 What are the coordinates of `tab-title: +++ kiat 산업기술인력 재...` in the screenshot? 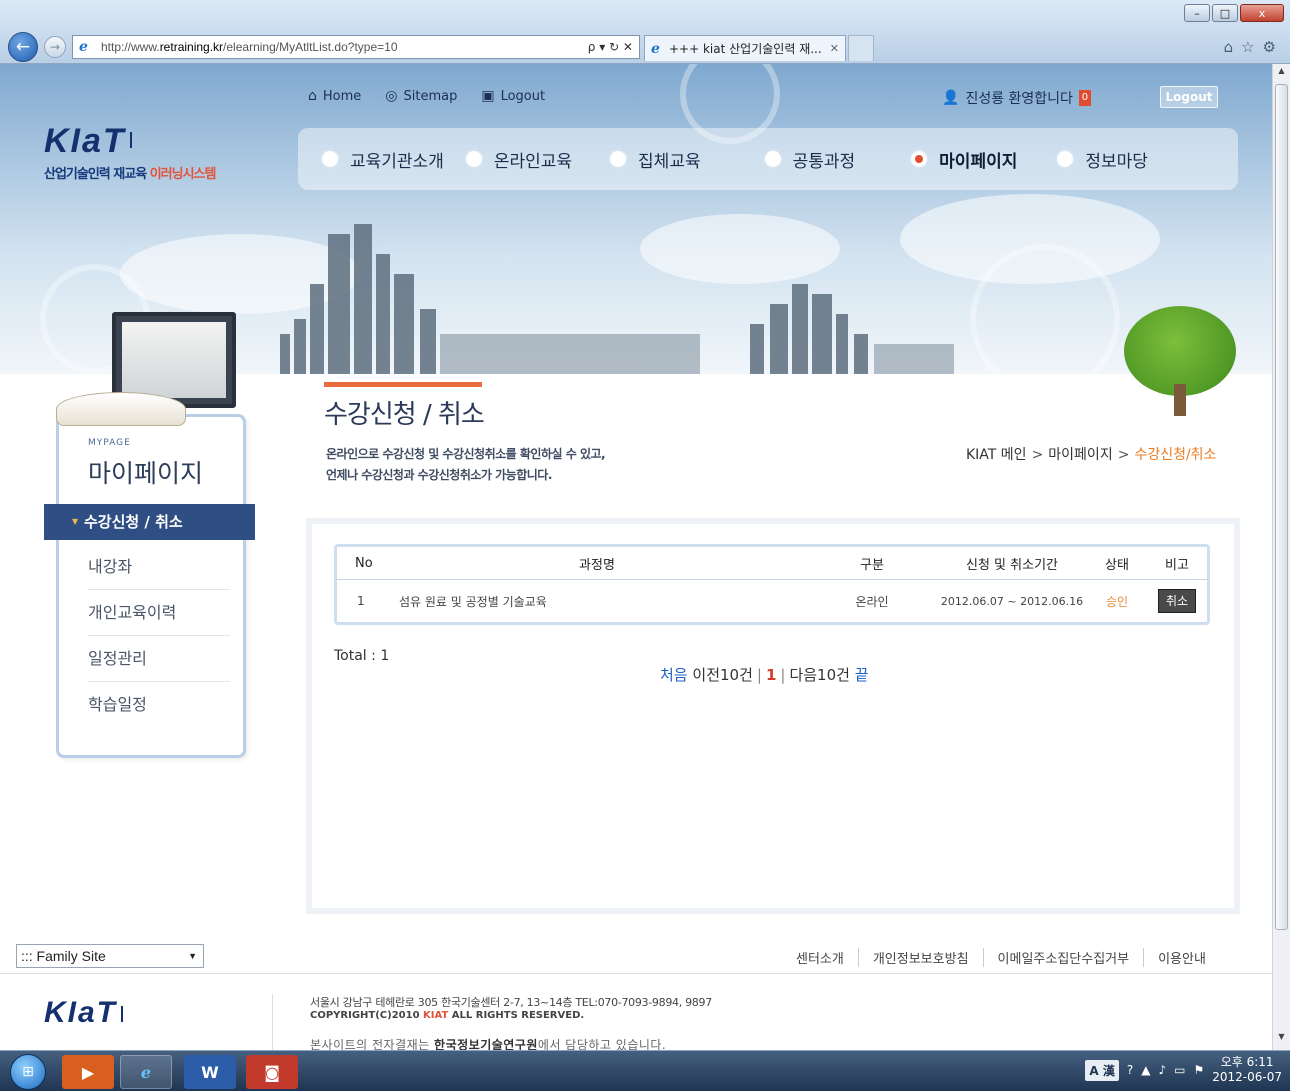 It's located at (745, 49).